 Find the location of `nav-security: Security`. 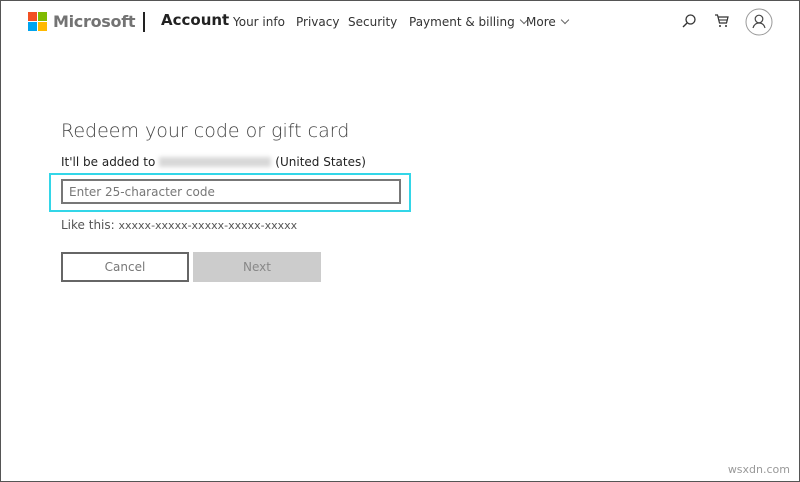

nav-security: Security is located at coordinates (372, 22).